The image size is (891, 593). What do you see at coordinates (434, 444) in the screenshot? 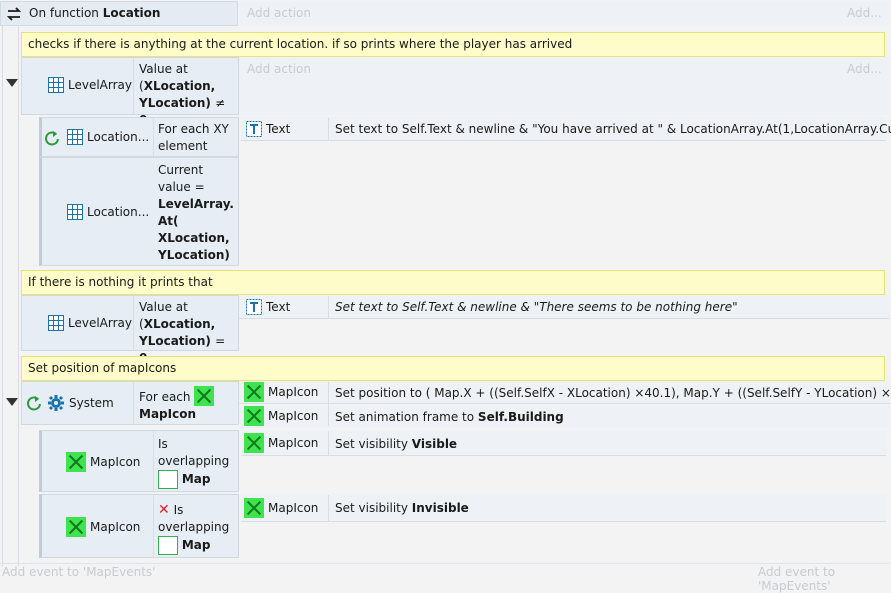
I see `block3a-action-bold: Visible` at bounding box center [434, 444].